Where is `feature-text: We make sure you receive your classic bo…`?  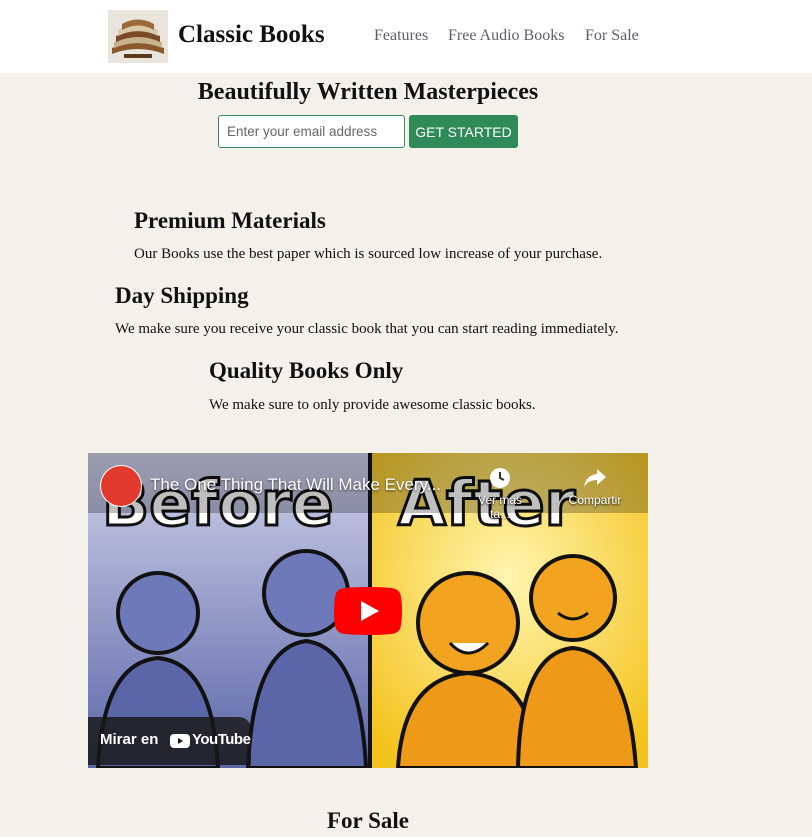
feature-text: We make sure you receive your classic bo… is located at coordinates (367, 329).